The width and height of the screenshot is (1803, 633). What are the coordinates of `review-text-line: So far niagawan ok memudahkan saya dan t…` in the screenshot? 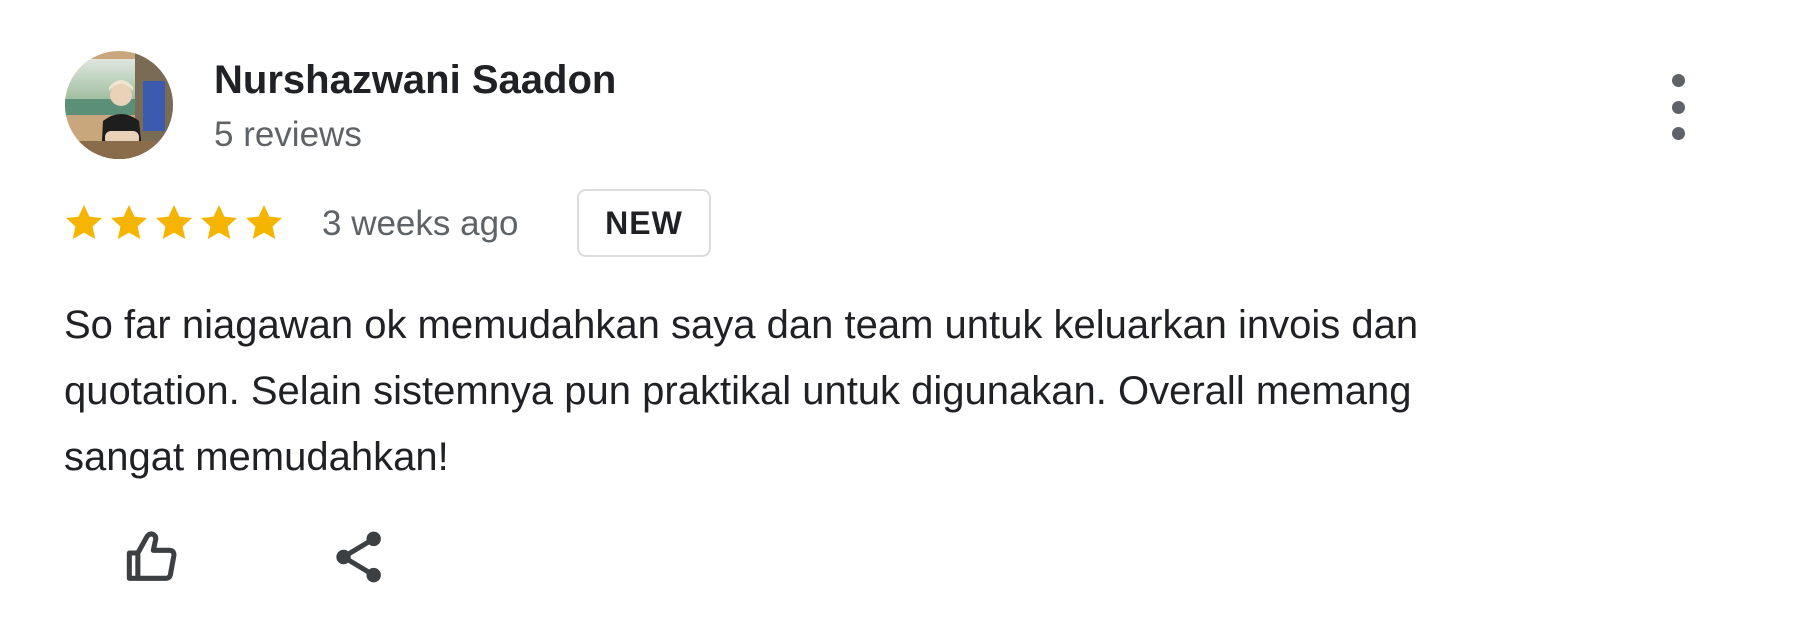 It's located at (741, 325).